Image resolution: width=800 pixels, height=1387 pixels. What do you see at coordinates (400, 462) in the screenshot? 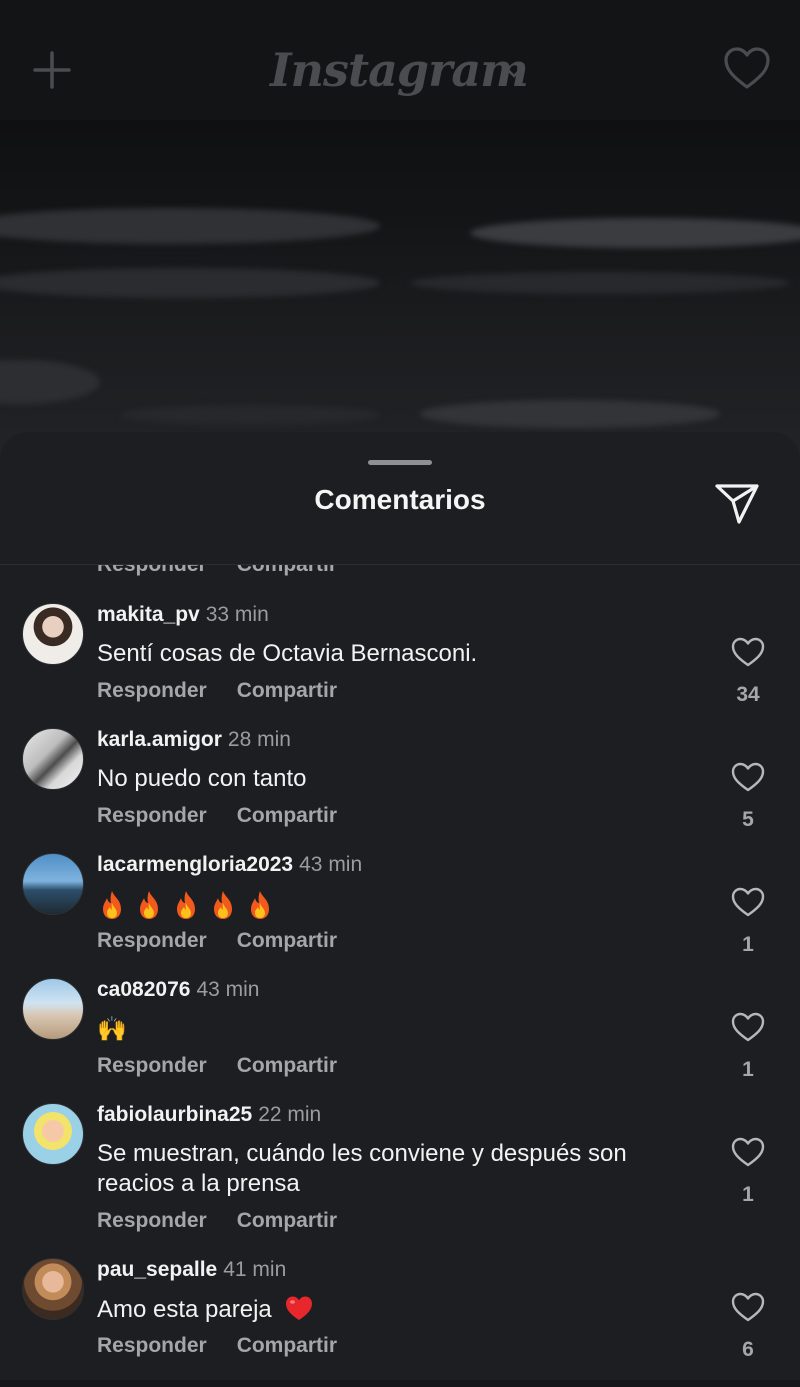
I see `sheet-grabber-handle` at bounding box center [400, 462].